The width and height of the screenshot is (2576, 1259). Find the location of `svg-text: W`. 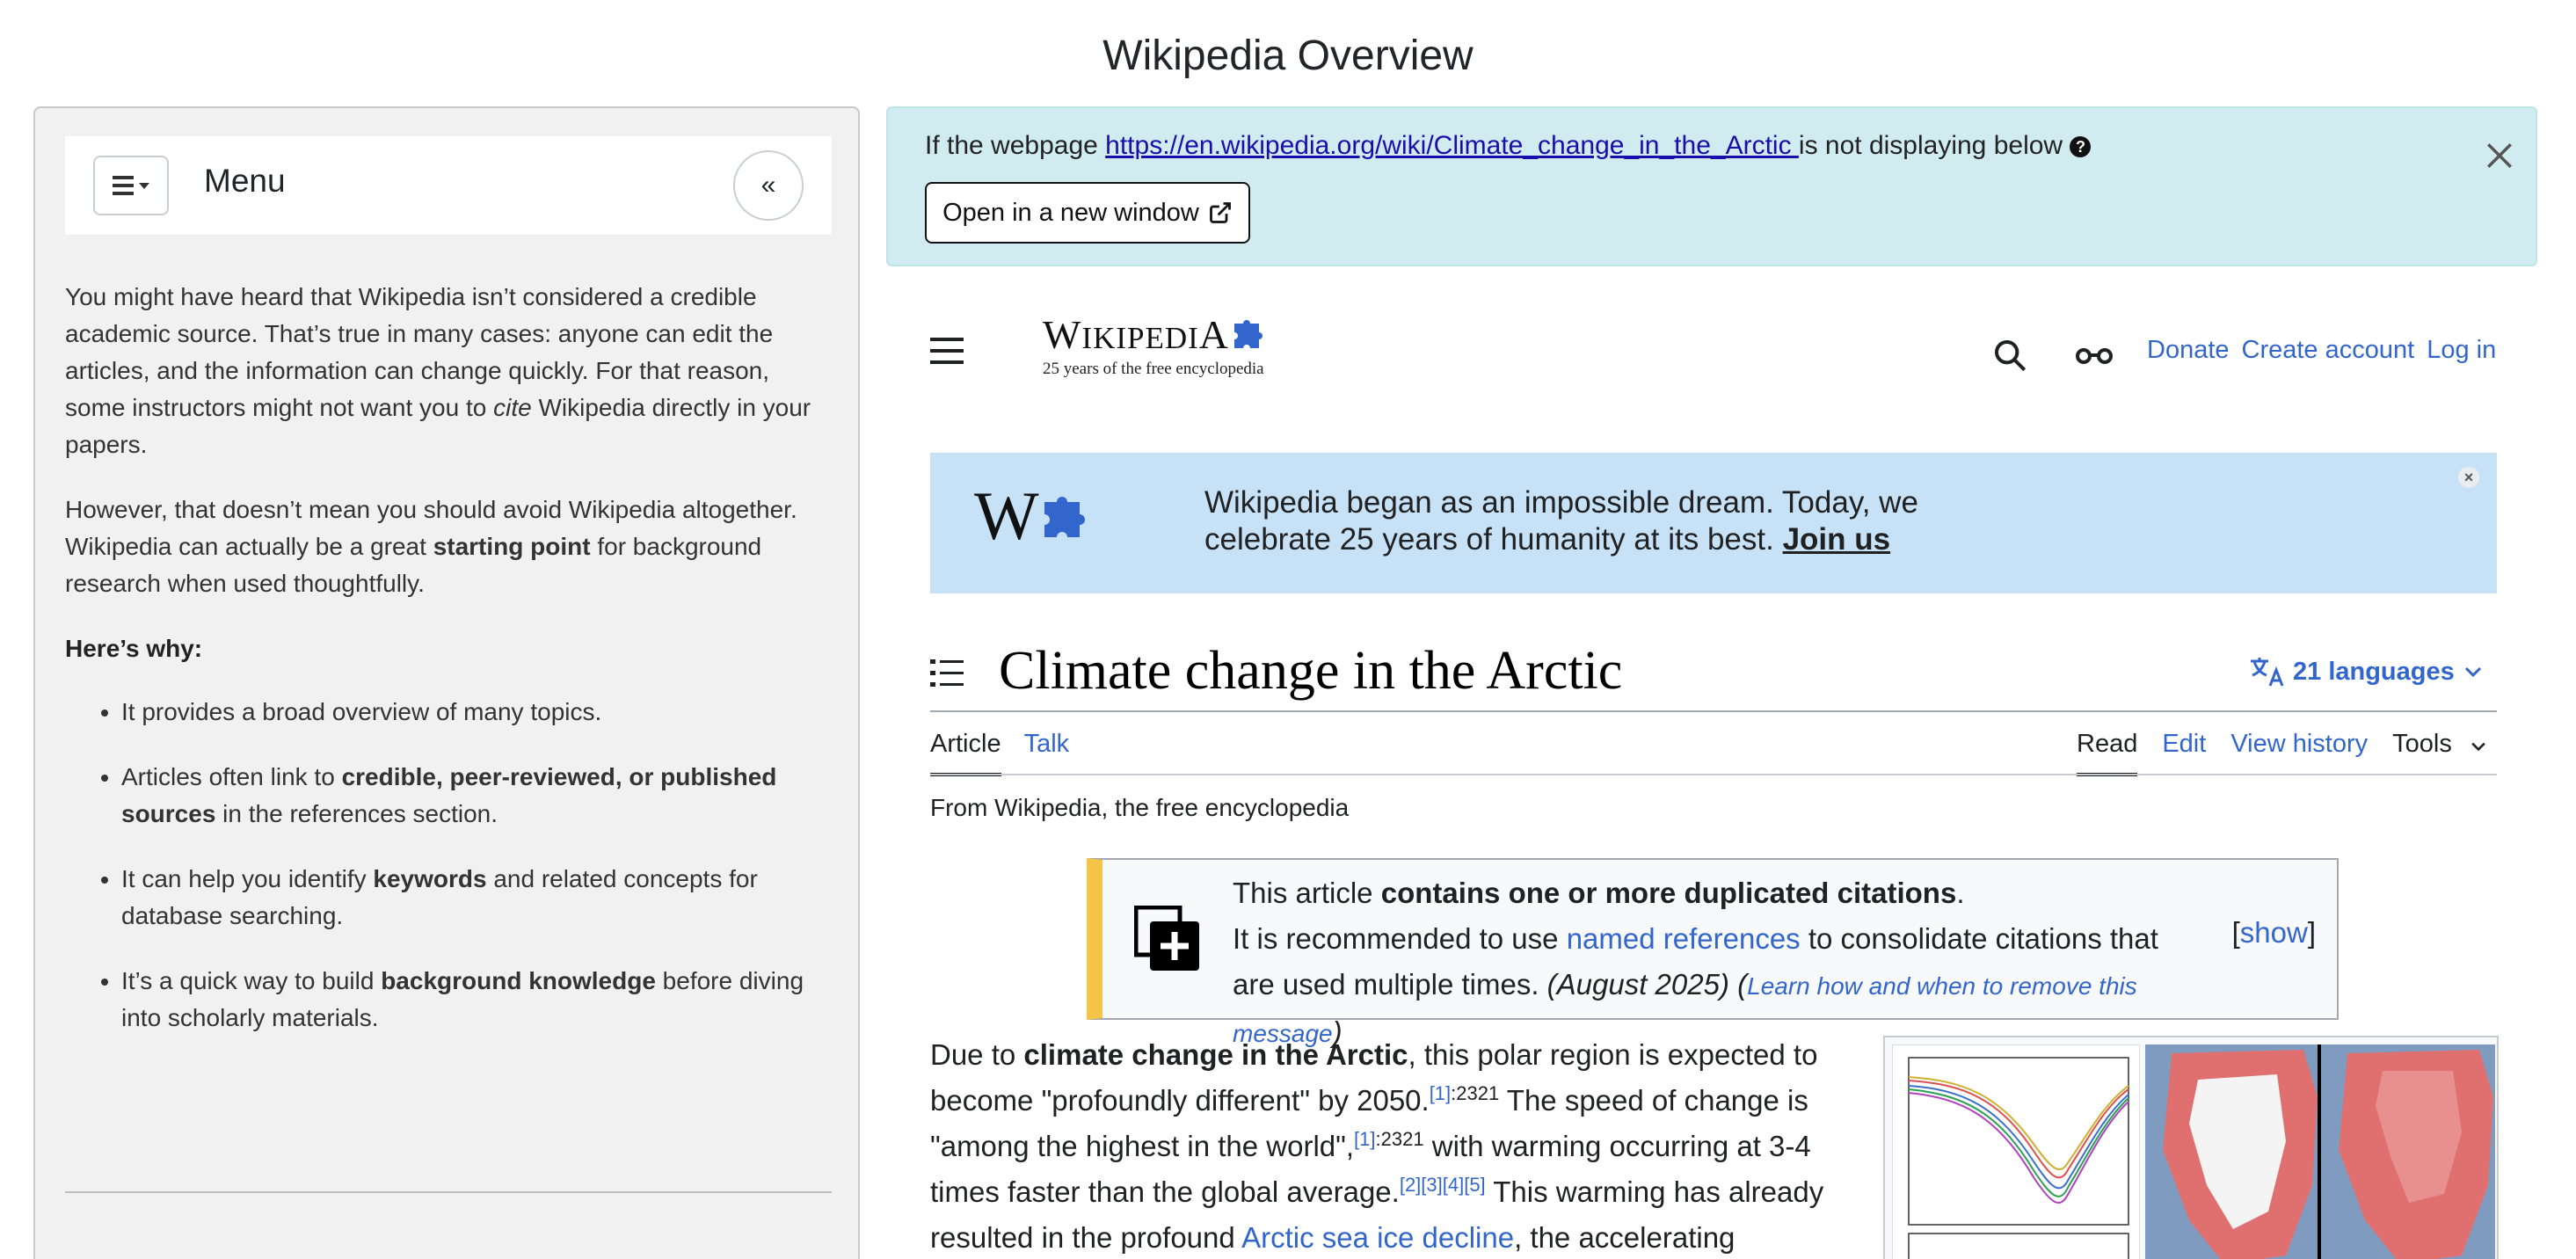

svg-text: W is located at coordinates (1006, 519).